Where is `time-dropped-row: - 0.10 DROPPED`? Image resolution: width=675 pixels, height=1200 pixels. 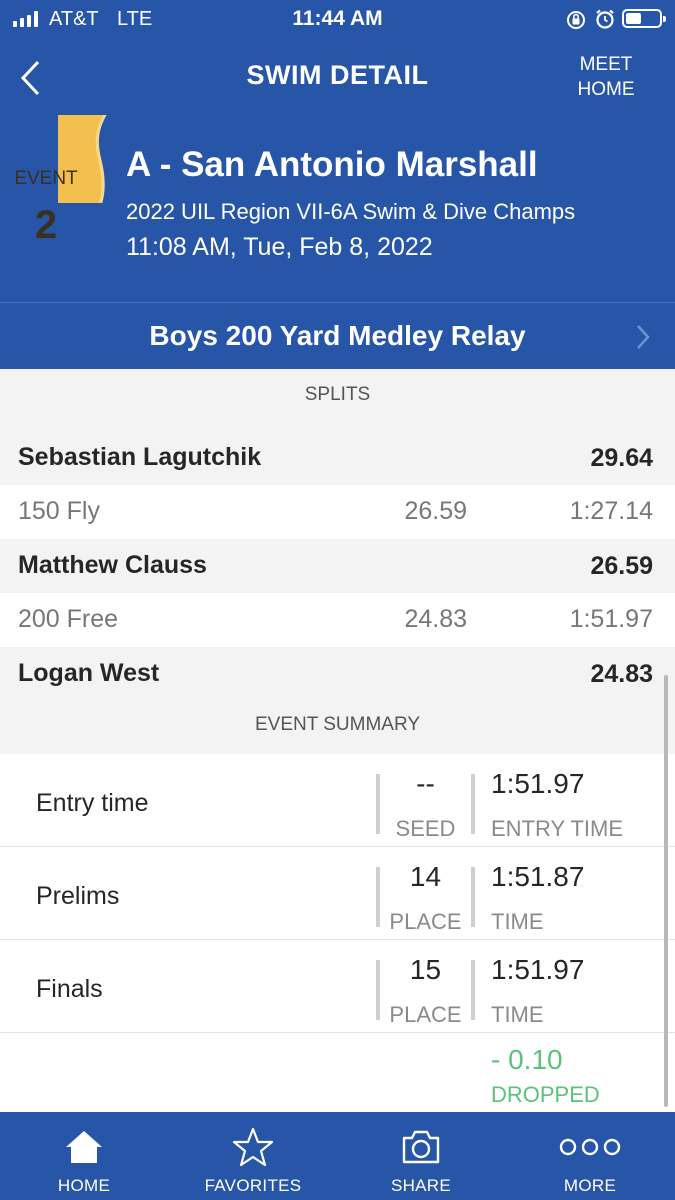 time-dropped-row: - 0.10 DROPPED is located at coordinates (337, 1073).